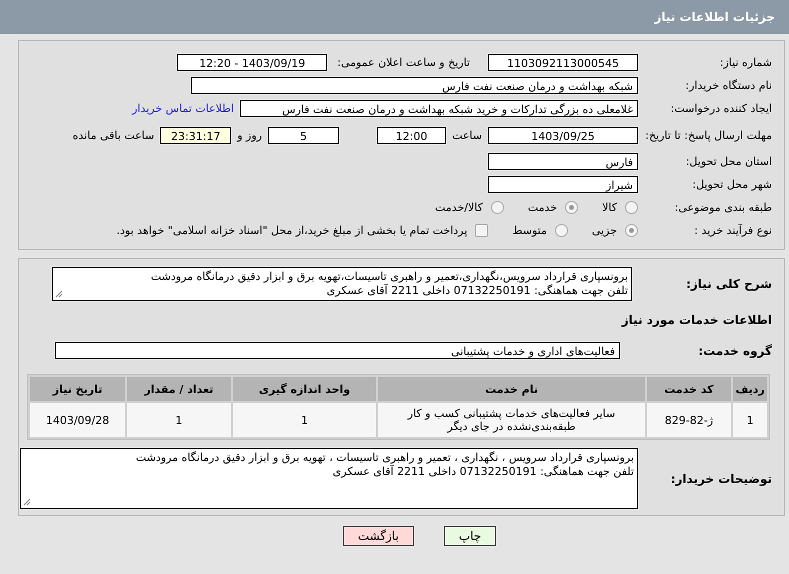  What do you see at coordinates (529, 230) in the screenshot?
I see `option-label: متوسط` at bounding box center [529, 230].